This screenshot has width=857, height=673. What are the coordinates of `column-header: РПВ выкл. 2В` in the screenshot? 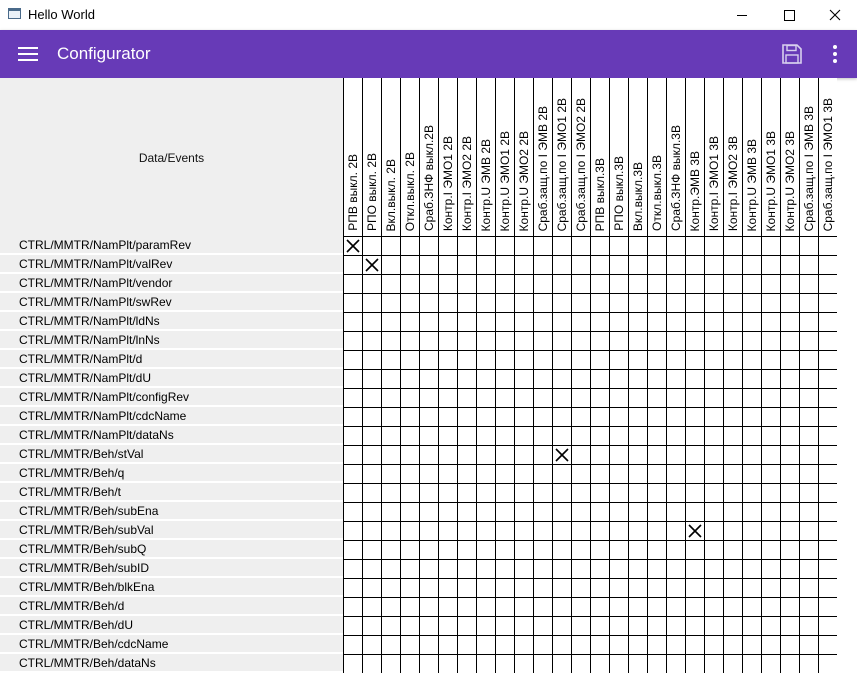 It's located at (352, 157).